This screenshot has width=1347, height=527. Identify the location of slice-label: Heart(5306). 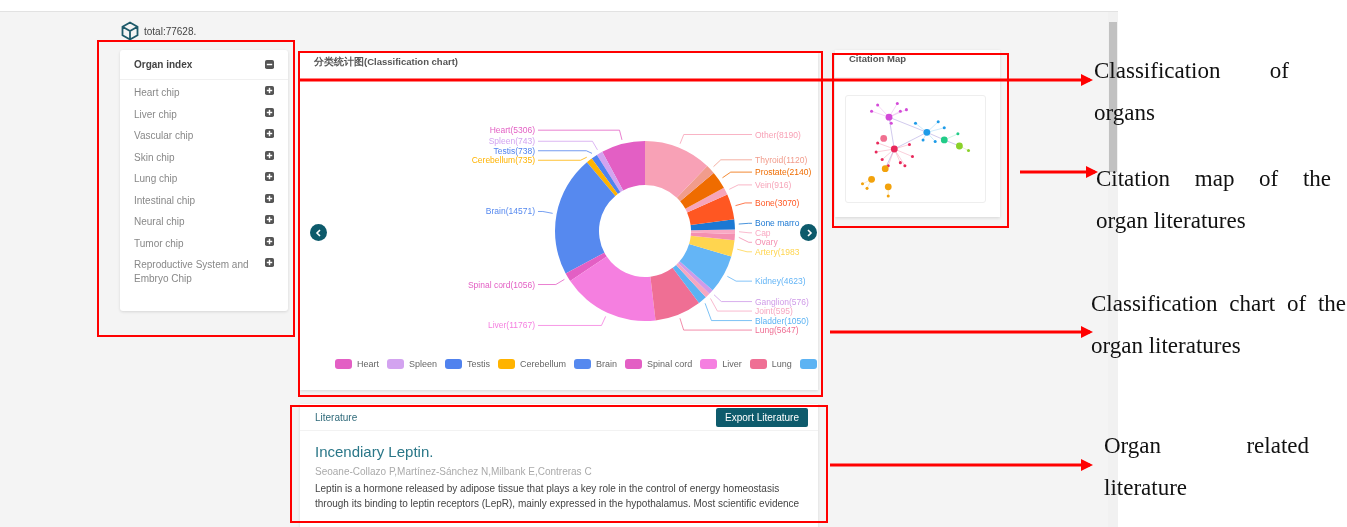
(512, 130).